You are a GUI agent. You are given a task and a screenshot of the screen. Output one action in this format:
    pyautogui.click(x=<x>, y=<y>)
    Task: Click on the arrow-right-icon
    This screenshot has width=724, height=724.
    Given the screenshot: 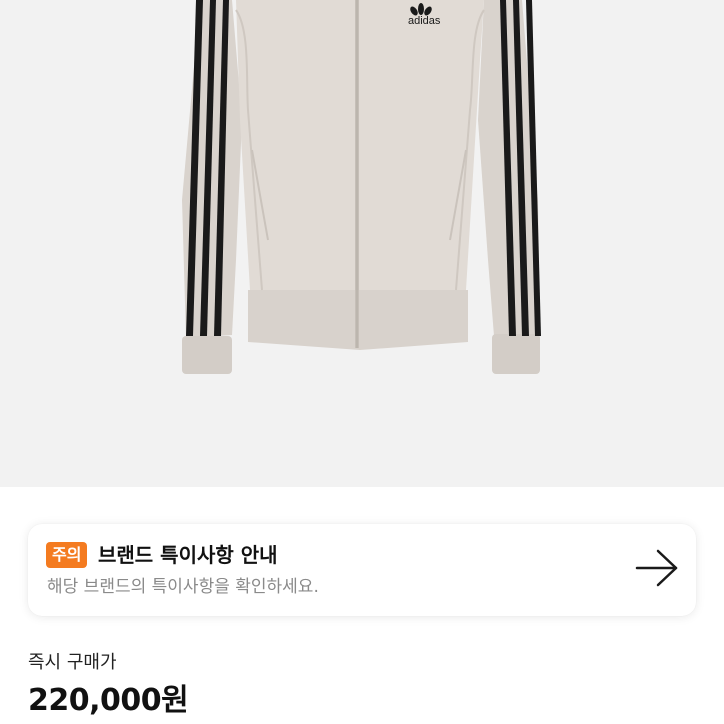 What is the action you would take?
    pyautogui.click(x=657, y=568)
    